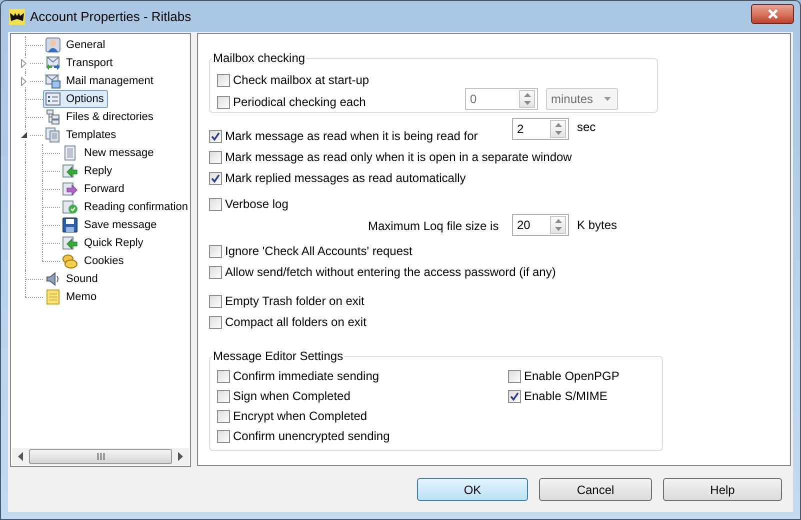 The height and width of the screenshot is (520, 801). Describe the element at coordinates (564, 376) in the screenshot. I see `checkbox: Enable OpenPGP` at that location.